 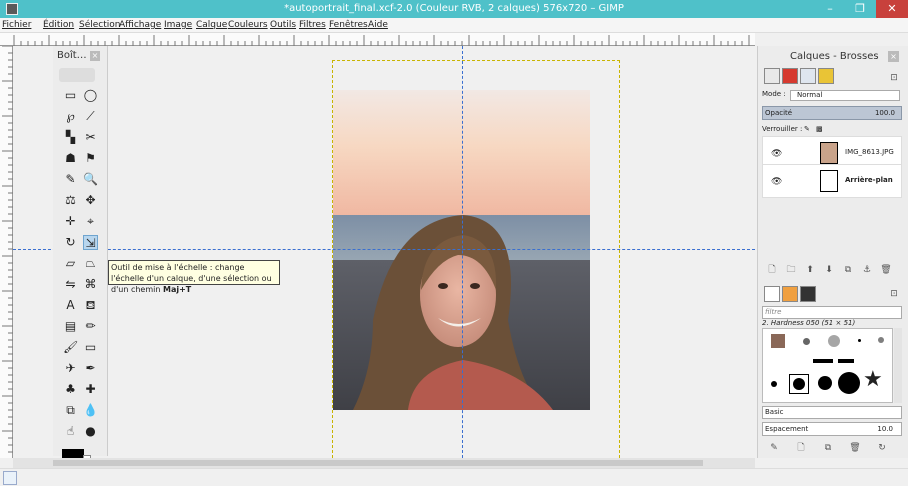 What do you see at coordinates (70, 242) in the screenshot?
I see `rotate-icon: ↻` at bounding box center [70, 242].